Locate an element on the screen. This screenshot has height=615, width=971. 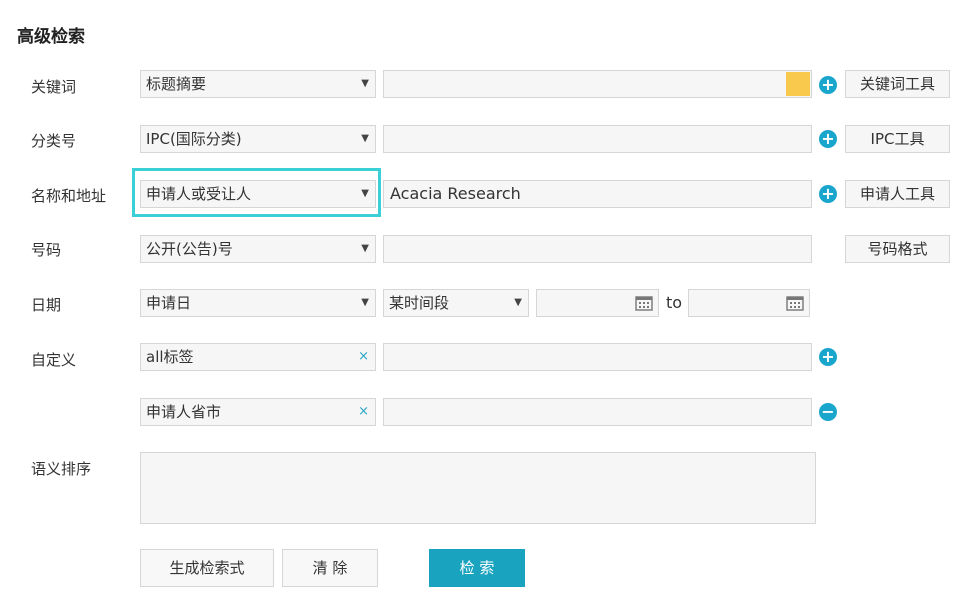
custom-tag-value-1: all标签 is located at coordinates (170, 357).